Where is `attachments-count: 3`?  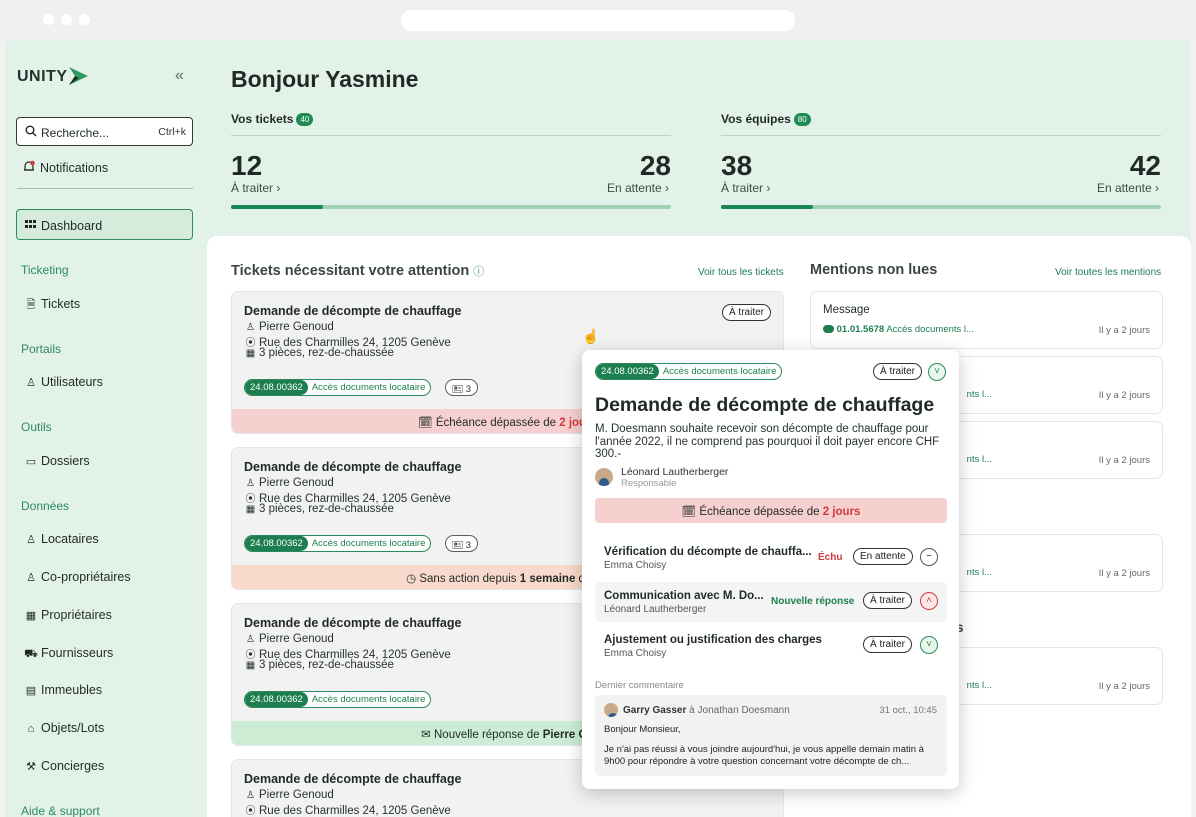
attachments-count: 3 is located at coordinates (468, 389).